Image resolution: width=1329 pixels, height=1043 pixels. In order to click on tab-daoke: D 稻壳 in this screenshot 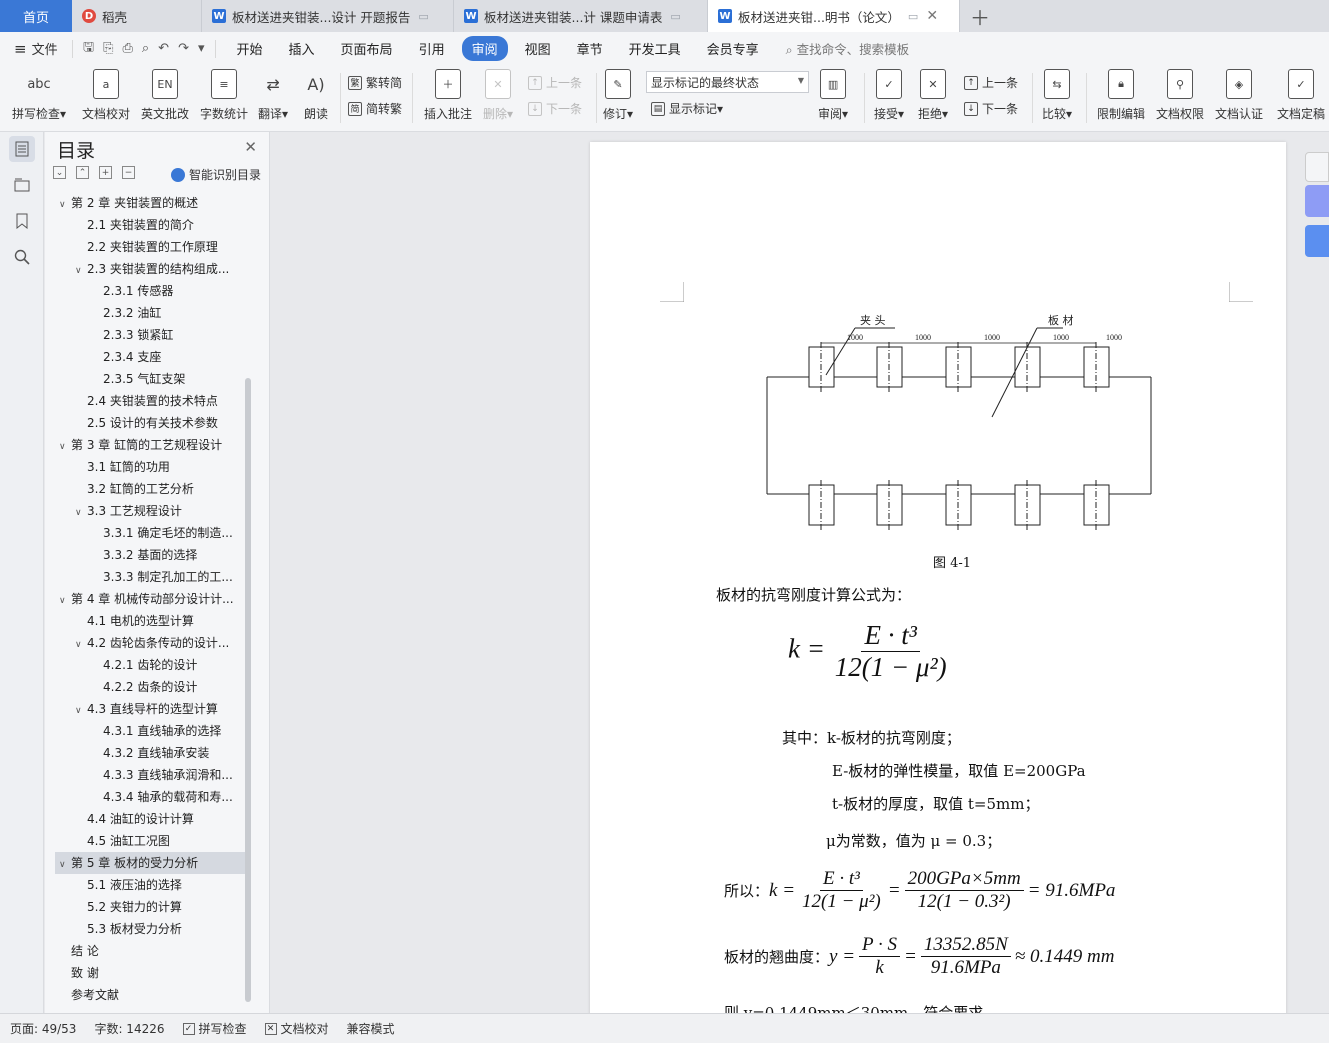, I will do `click(137, 16)`.